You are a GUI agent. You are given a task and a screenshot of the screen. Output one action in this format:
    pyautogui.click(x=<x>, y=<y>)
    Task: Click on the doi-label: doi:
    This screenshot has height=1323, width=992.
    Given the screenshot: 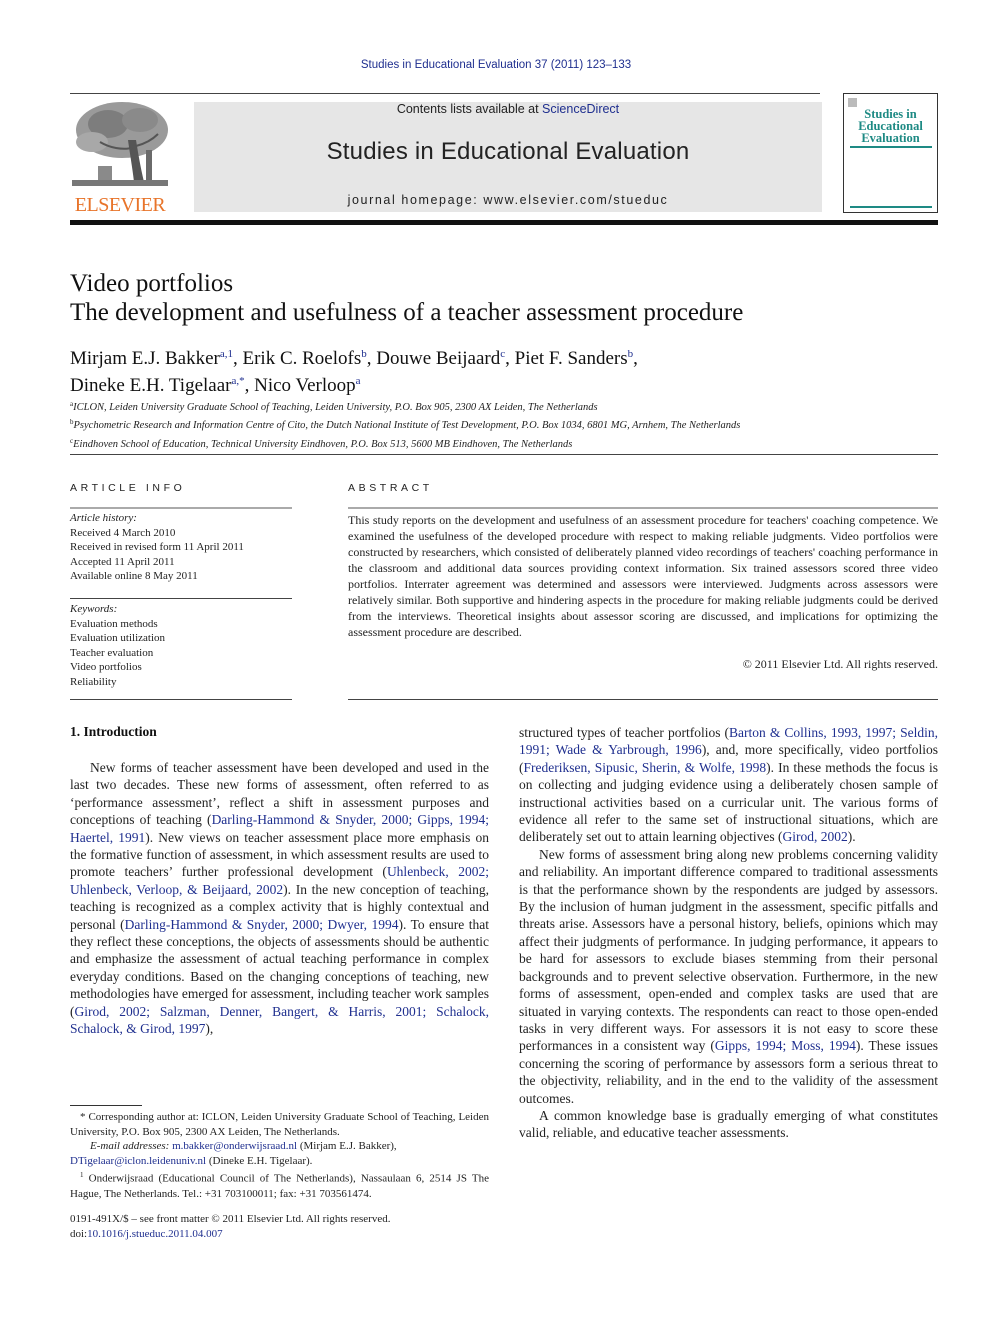 What is the action you would take?
    pyautogui.click(x=79, y=1233)
    